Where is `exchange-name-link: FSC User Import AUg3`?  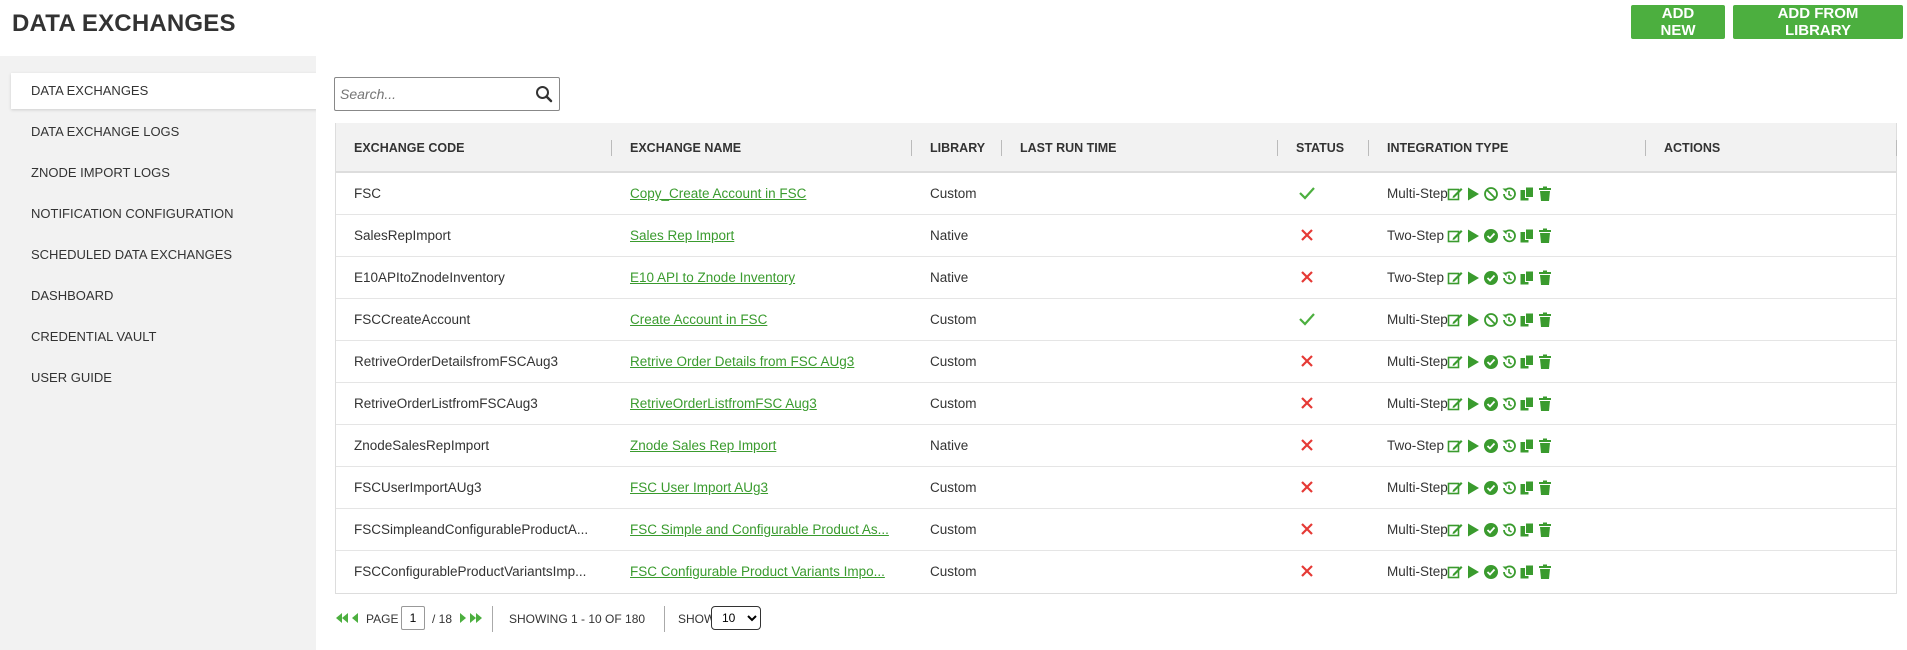
exchange-name-link: FSC User Import AUg3 is located at coordinates (699, 487).